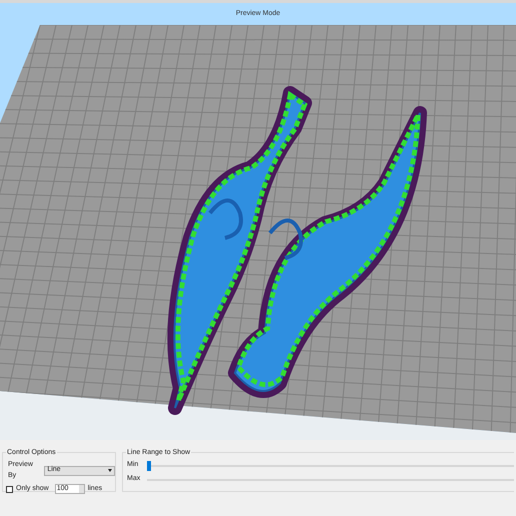  What do you see at coordinates (149, 465) in the screenshot?
I see `slider-thumb` at bounding box center [149, 465].